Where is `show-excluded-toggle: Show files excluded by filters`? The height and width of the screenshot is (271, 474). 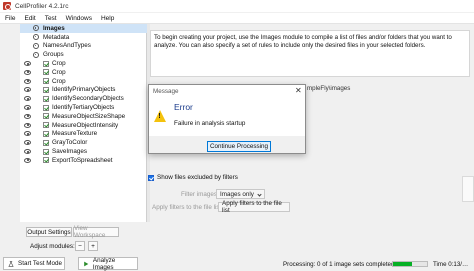
show-excluded-toggle: Show files excluded by filters is located at coordinates (193, 177).